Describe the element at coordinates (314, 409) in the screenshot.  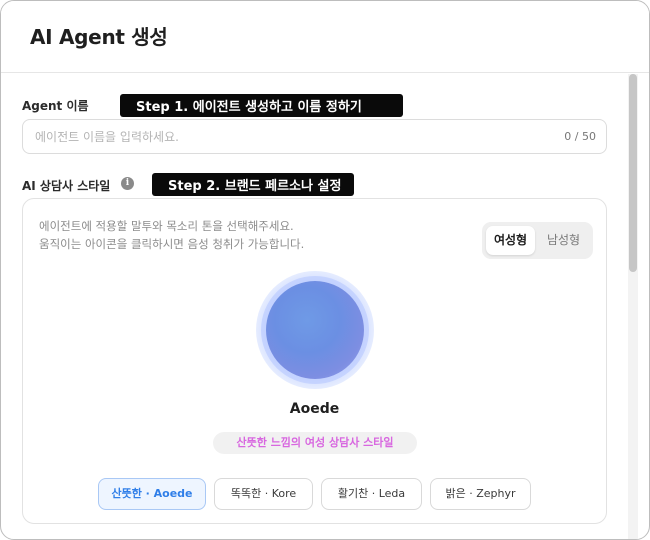
I see `selected-voice-name: Aoede` at that location.